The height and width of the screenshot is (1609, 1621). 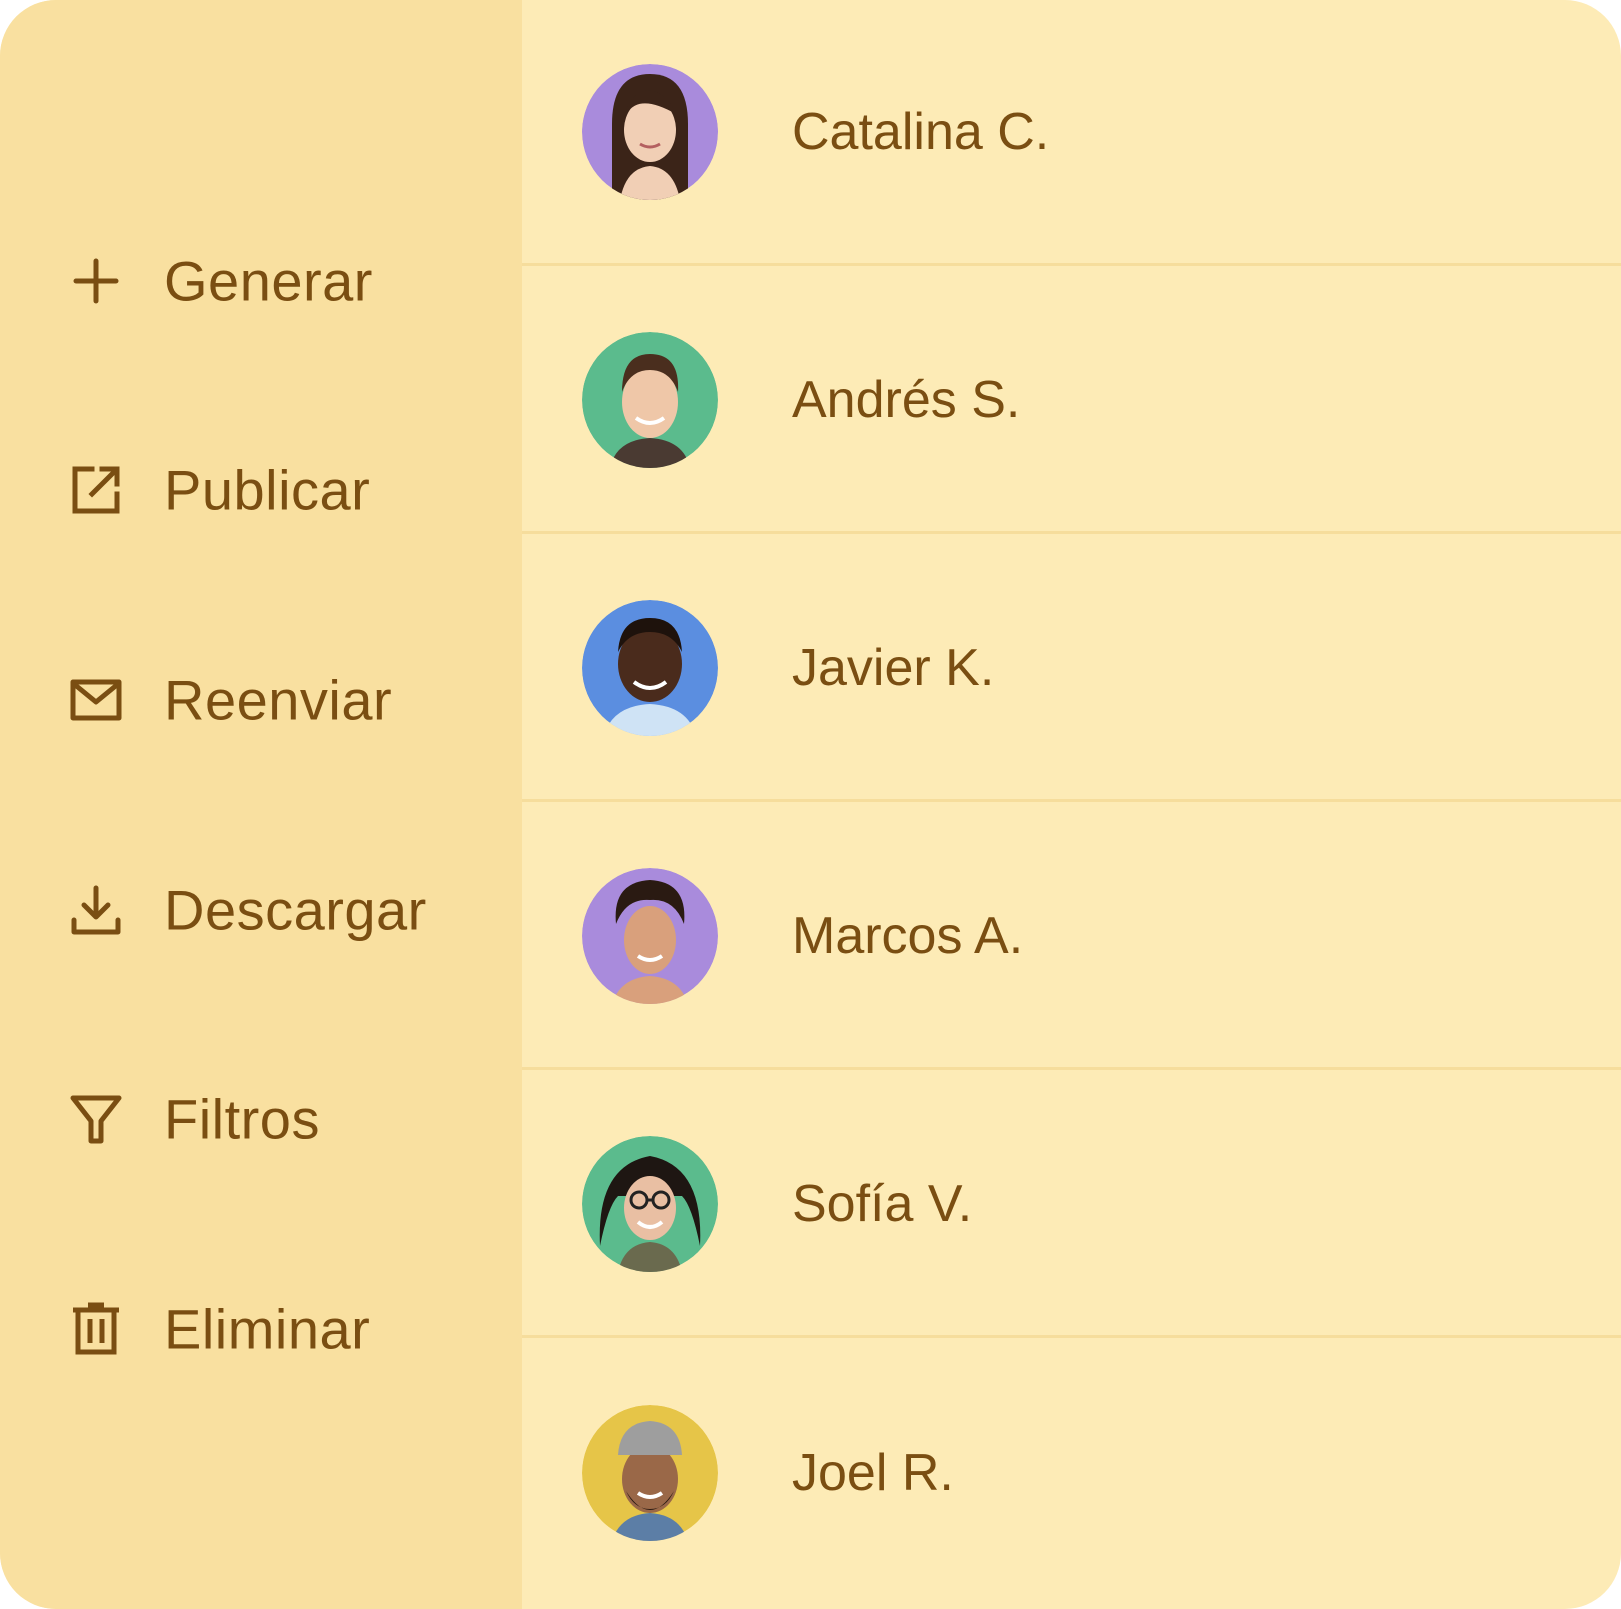 I want to click on menu-item-reenviar: Reenviar, so click(x=261, y=700).